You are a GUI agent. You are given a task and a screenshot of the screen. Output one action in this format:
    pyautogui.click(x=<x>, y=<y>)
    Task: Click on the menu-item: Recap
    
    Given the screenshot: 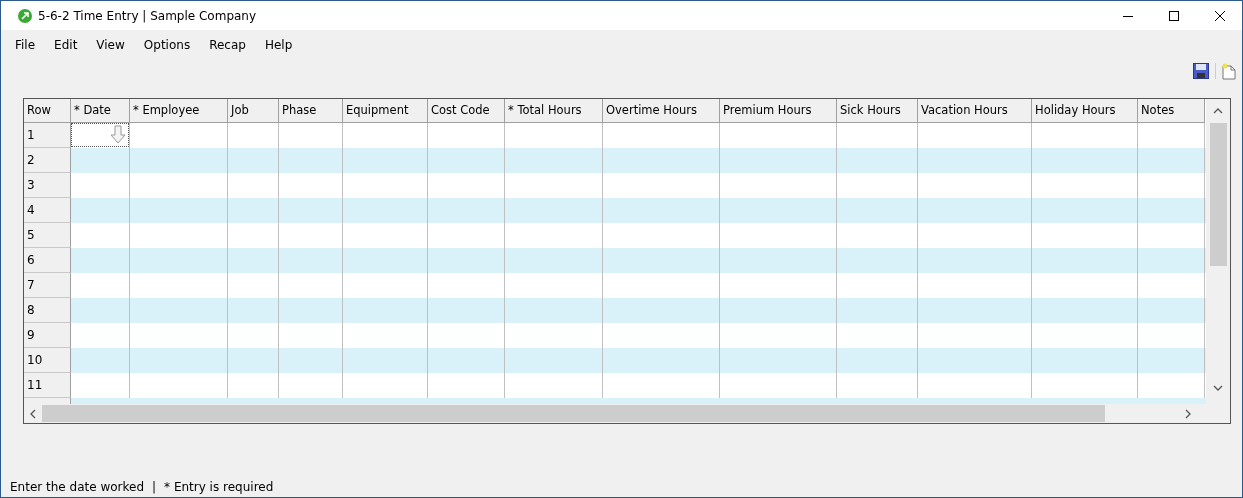 What is the action you would take?
    pyautogui.click(x=227, y=45)
    